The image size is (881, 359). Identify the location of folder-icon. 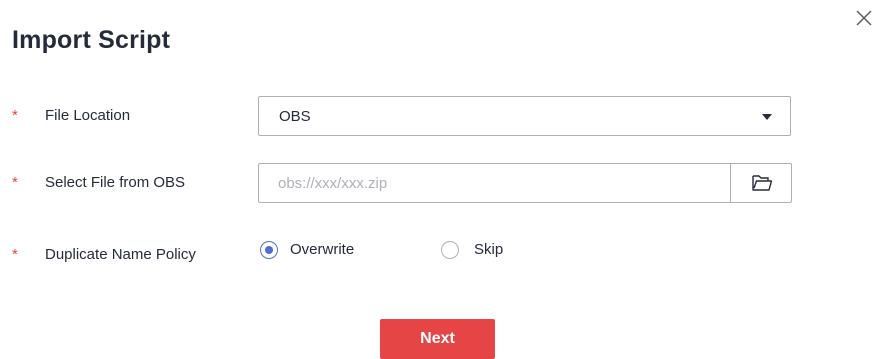
(762, 183).